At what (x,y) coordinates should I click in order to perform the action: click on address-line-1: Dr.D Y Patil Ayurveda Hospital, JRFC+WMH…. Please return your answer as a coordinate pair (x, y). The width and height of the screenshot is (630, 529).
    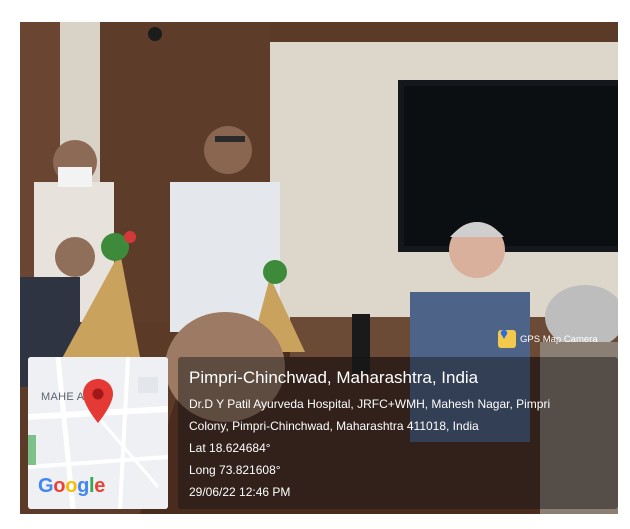
    Looking at the image, I should click on (370, 404).